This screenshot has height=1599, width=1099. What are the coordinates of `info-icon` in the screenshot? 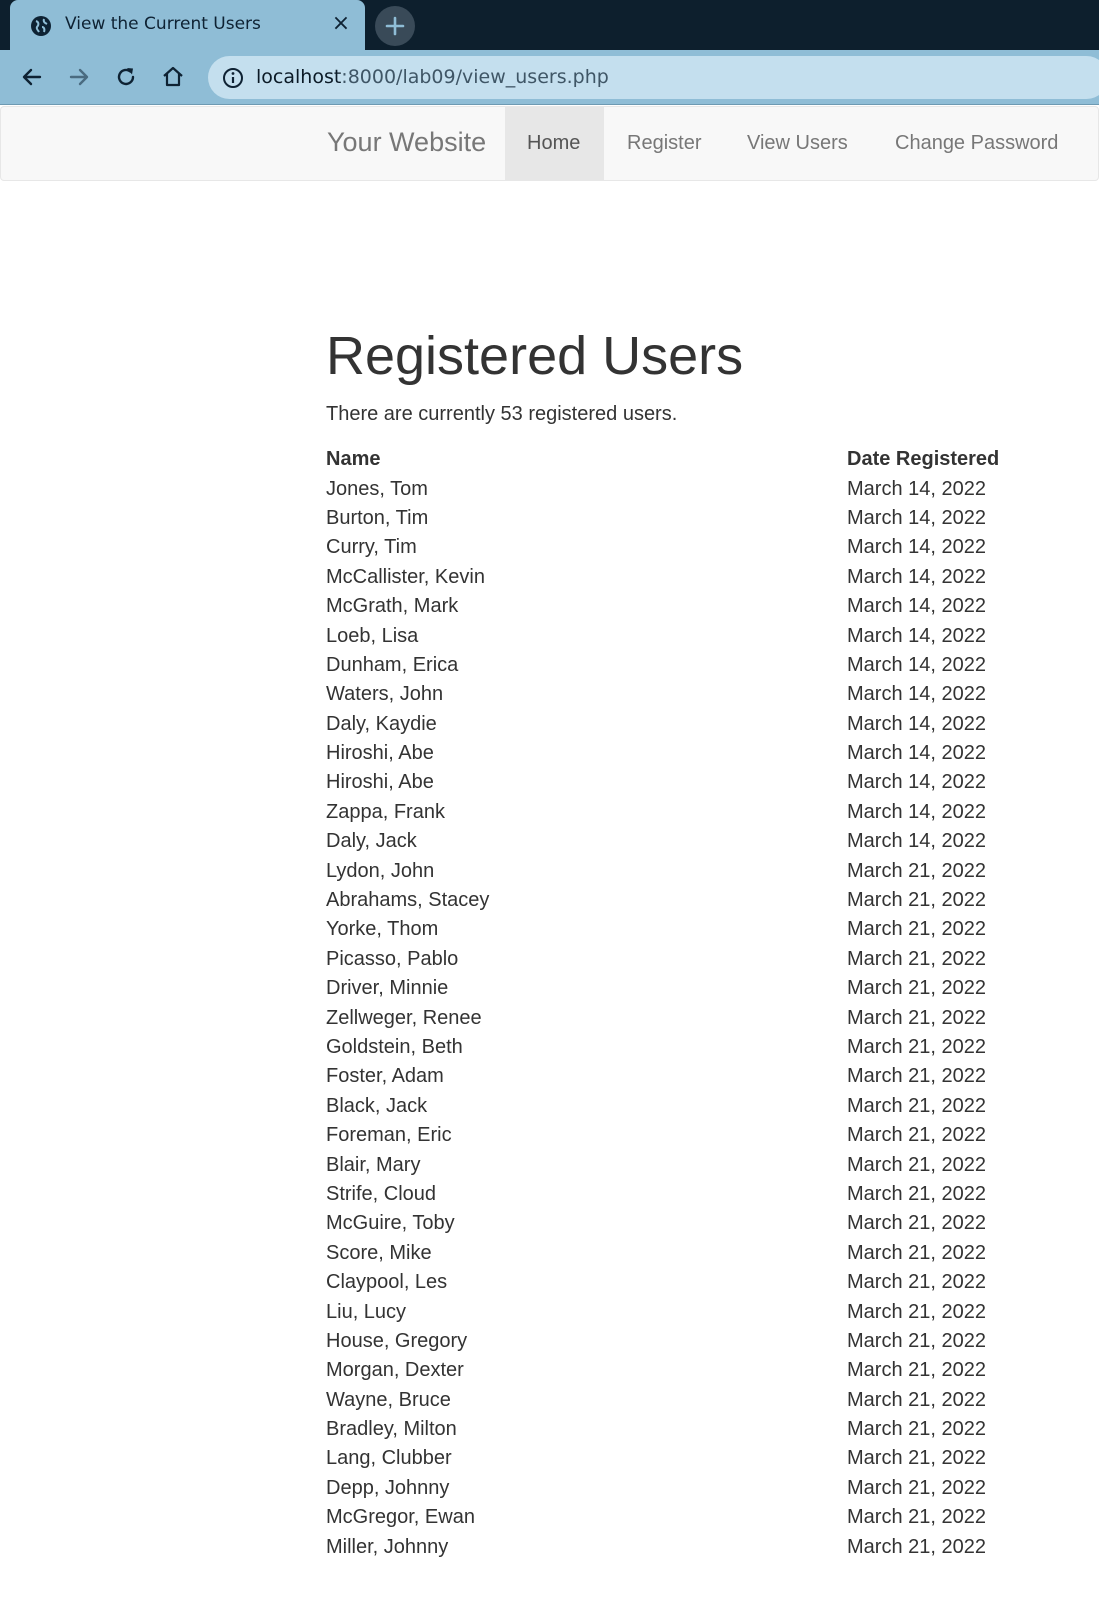 It's located at (233, 78).